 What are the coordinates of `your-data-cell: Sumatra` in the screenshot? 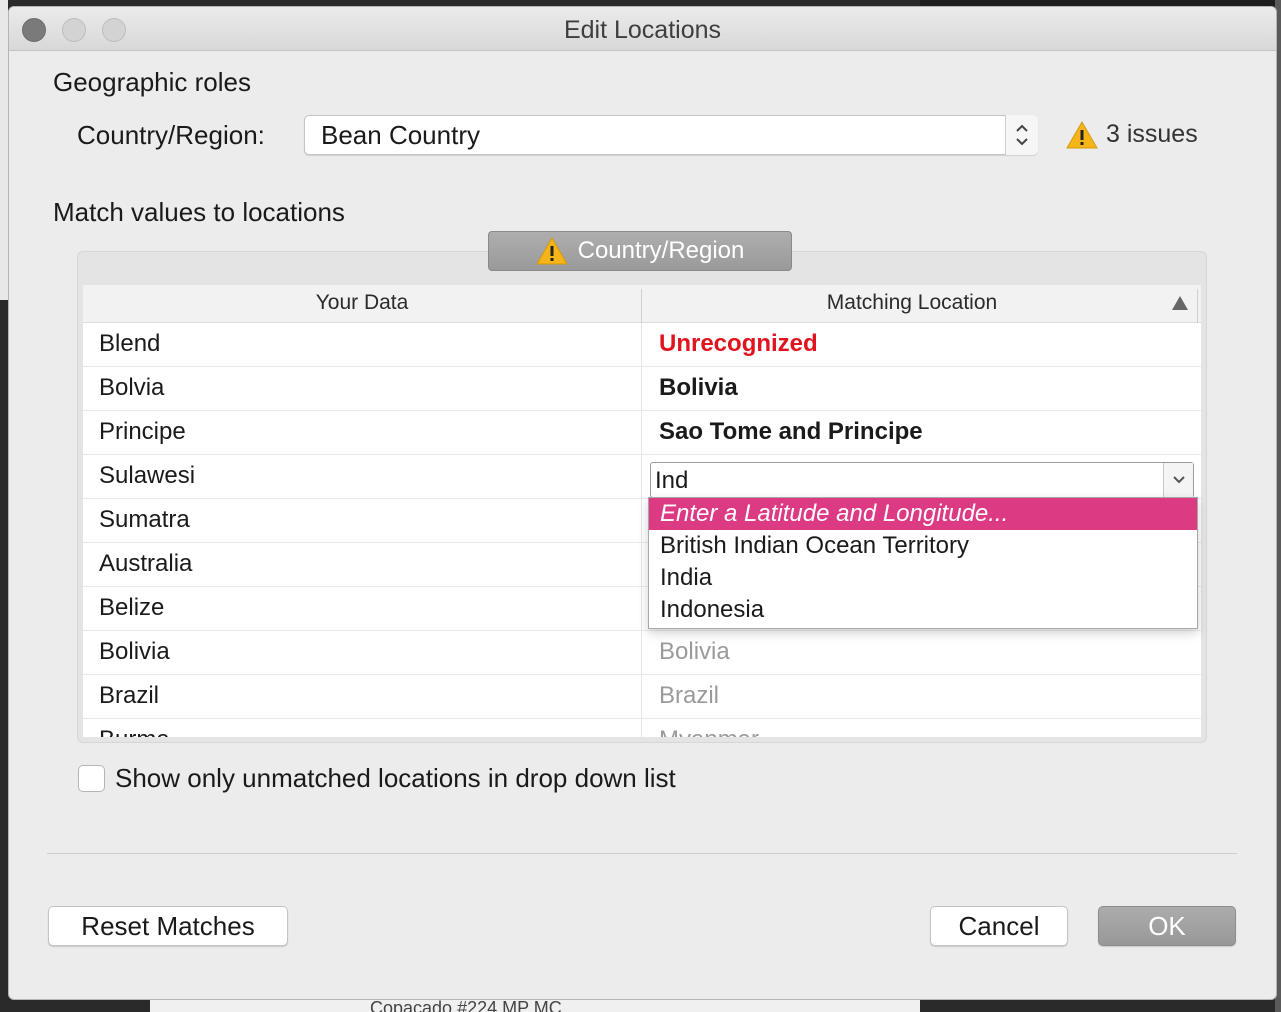 It's located at (144, 519).